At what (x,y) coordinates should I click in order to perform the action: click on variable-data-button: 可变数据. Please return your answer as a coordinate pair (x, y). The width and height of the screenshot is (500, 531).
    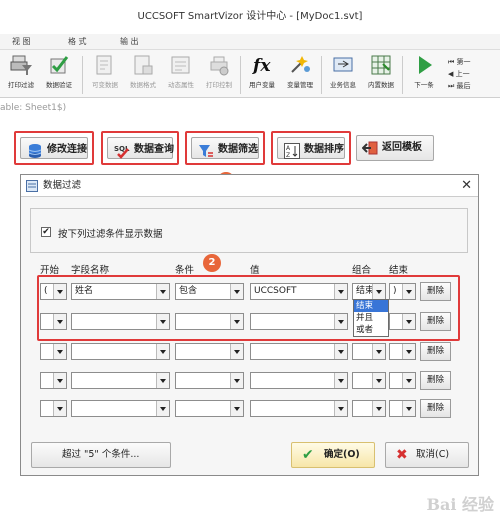
    Looking at the image, I should click on (105, 75).